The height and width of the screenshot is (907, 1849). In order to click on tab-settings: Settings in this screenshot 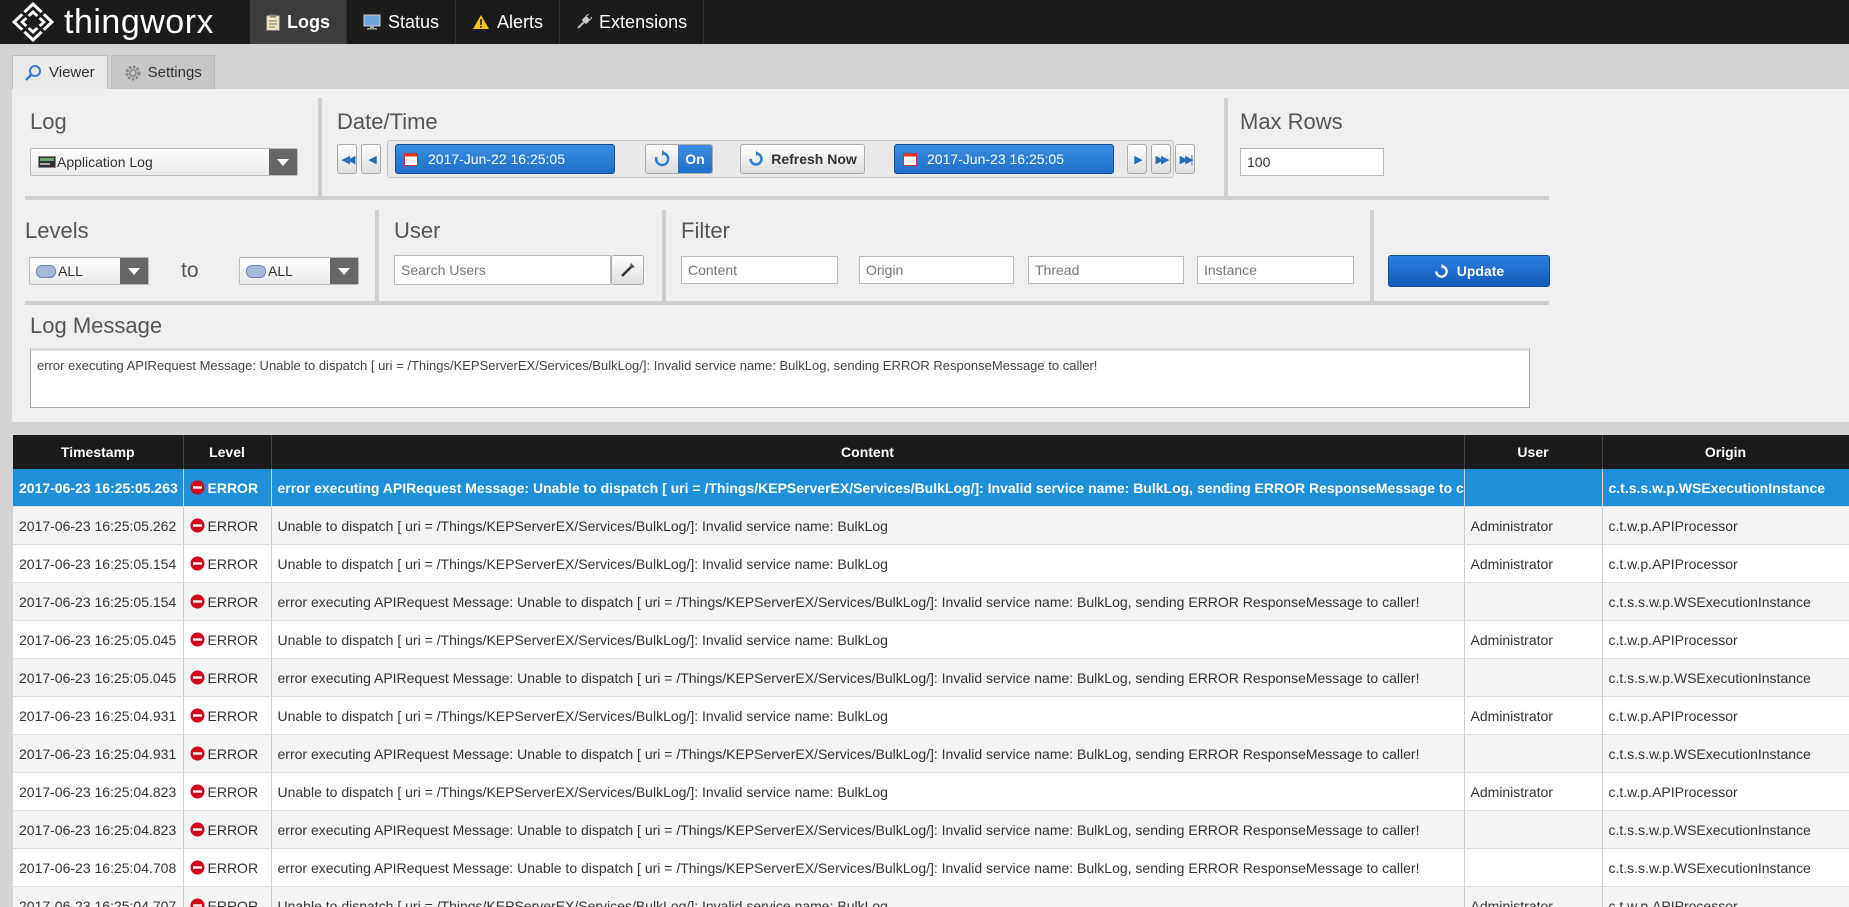, I will do `click(162, 72)`.